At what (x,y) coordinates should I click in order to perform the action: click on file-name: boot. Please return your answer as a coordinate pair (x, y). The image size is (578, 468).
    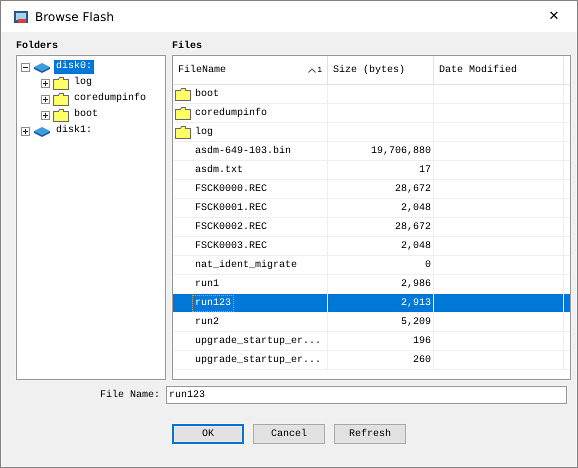
    Looking at the image, I should click on (207, 94).